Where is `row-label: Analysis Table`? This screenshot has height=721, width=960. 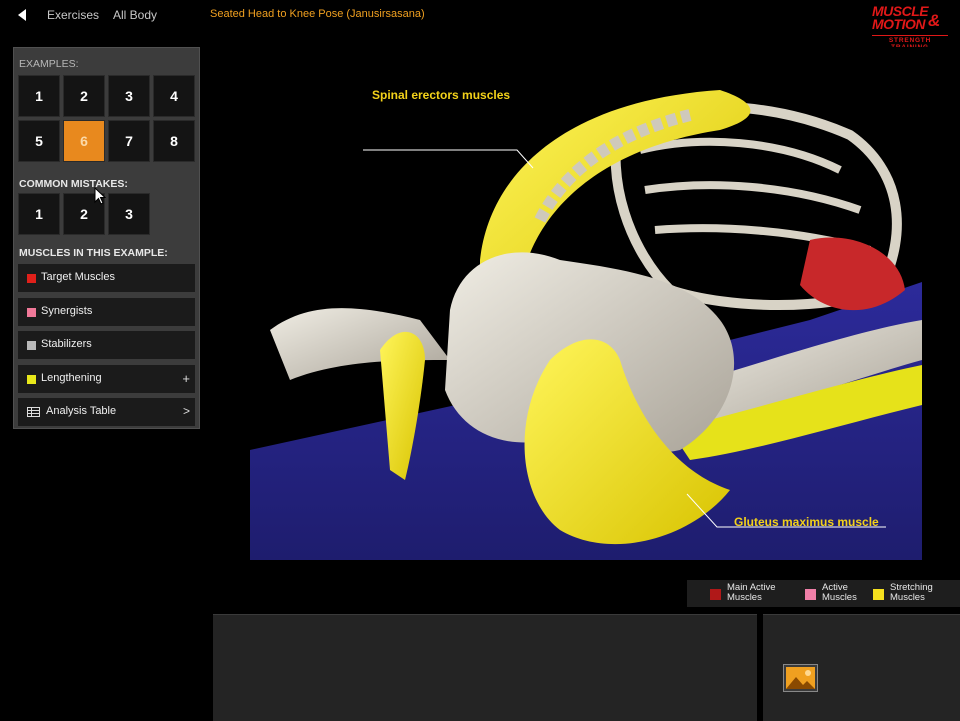 row-label: Analysis Table is located at coordinates (81, 411).